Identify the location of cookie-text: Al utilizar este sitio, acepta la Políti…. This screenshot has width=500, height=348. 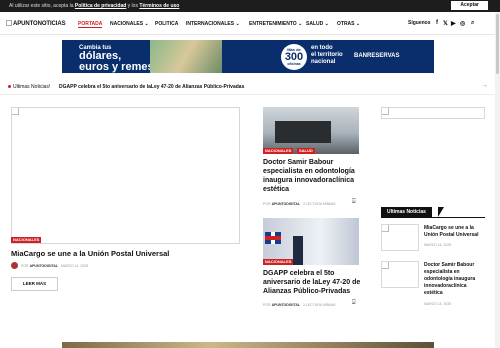
(94, 6).